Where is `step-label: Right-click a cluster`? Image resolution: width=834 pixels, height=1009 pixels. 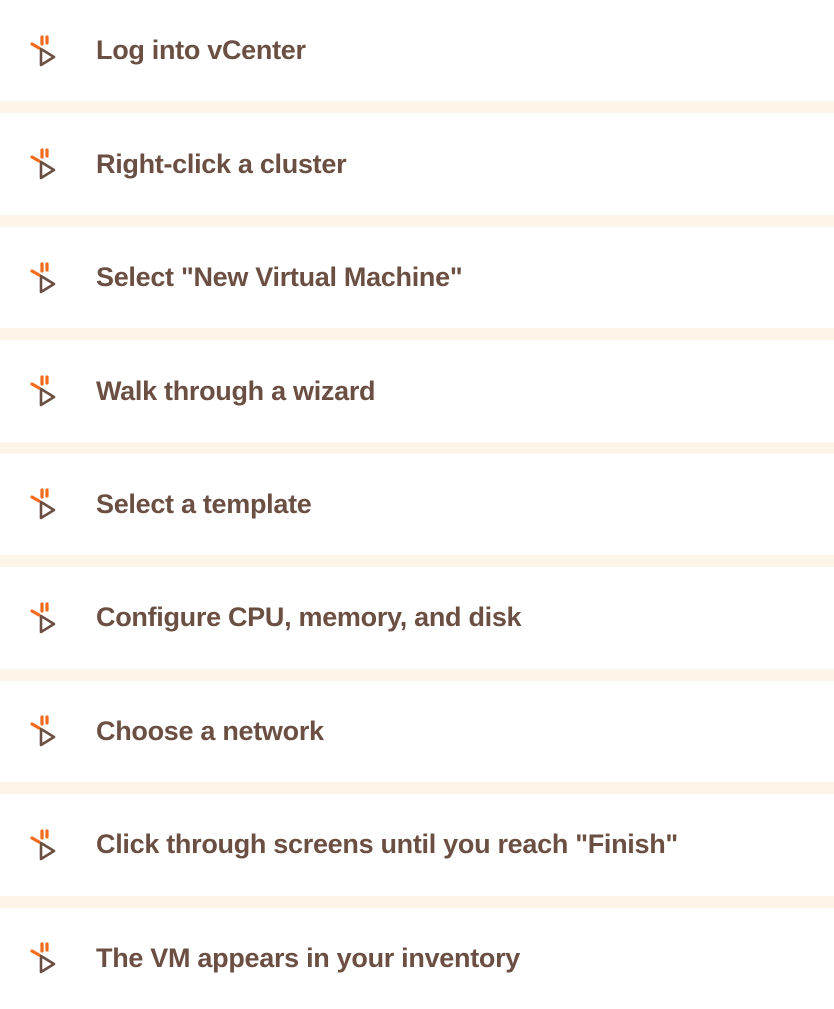
step-label: Right-click a cluster is located at coordinates (221, 163).